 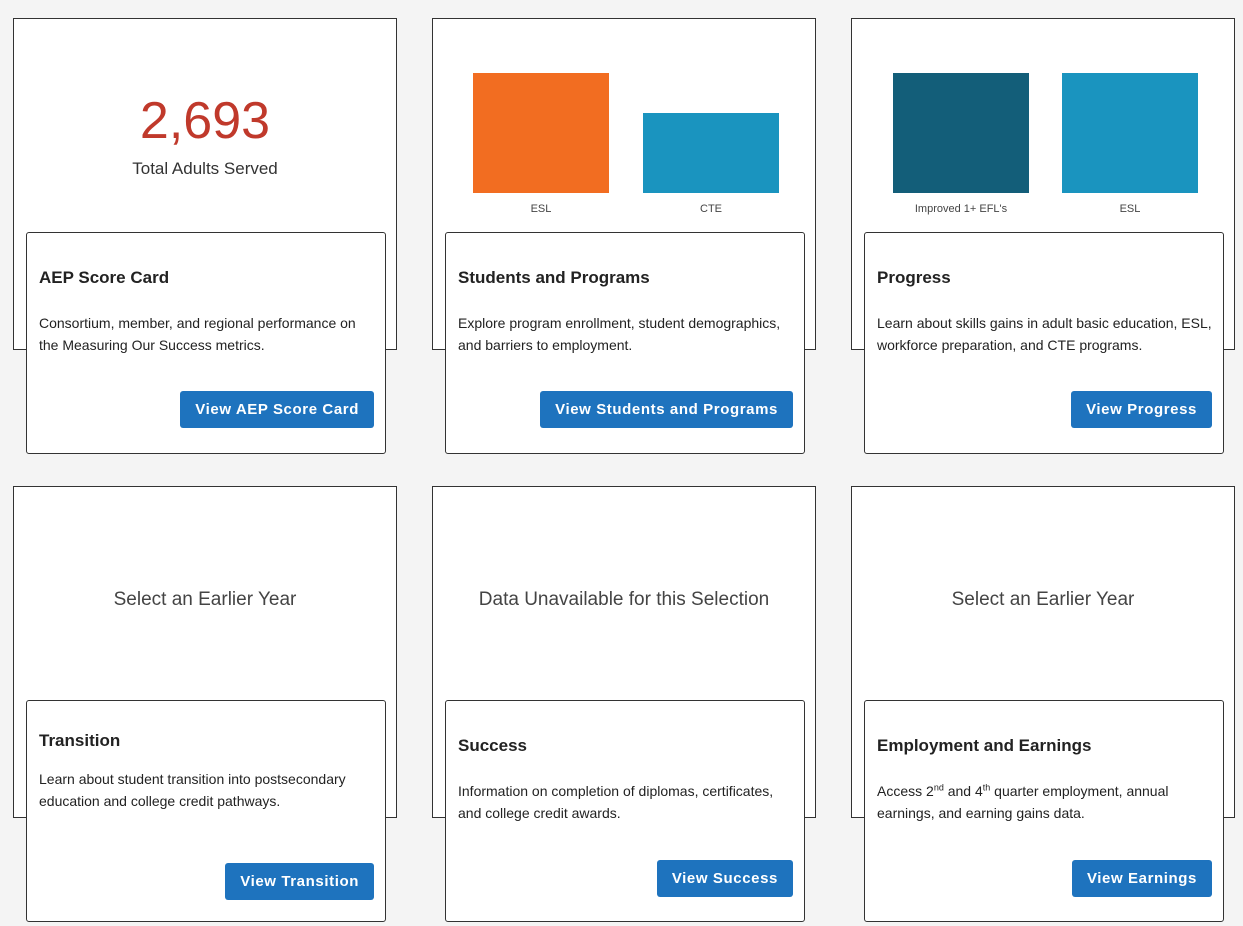 I want to click on card-title: AEP Score Card, so click(x=104, y=277).